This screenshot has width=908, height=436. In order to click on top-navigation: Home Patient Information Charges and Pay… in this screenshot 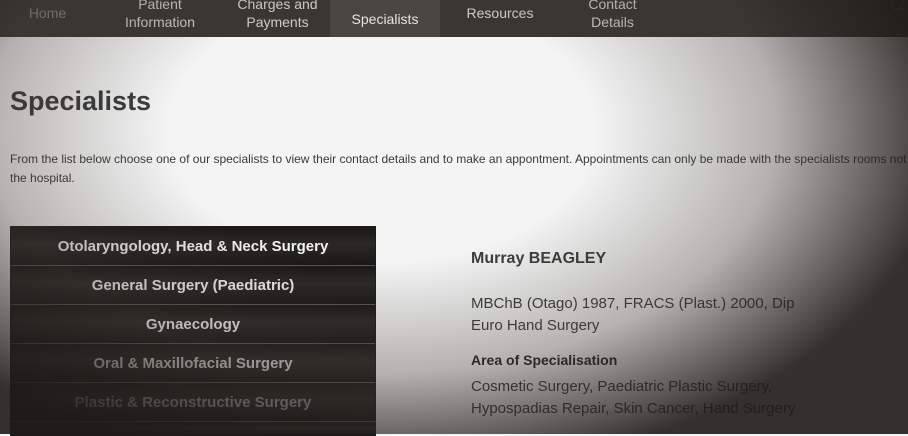, I will do `click(454, 18)`.